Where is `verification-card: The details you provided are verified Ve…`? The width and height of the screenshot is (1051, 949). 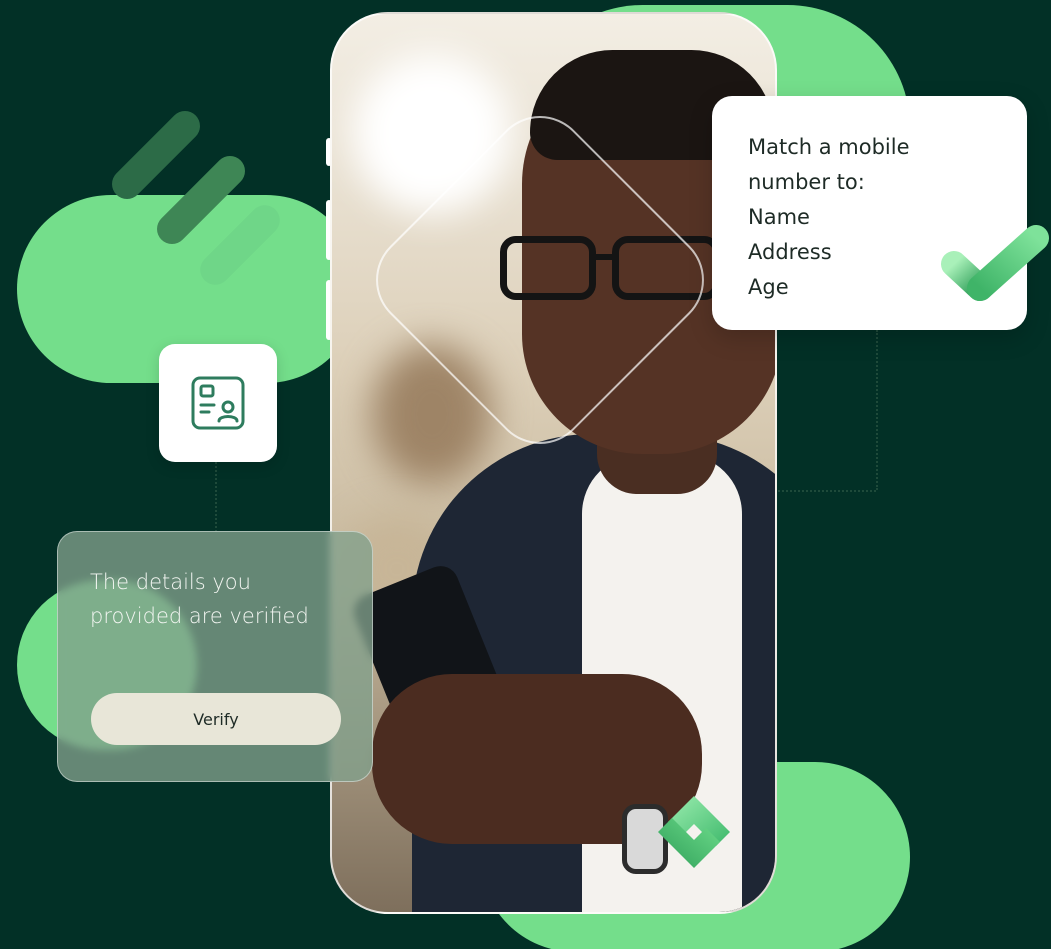 verification-card: The details you provided are verified Ve… is located at coordinates (215, 656).